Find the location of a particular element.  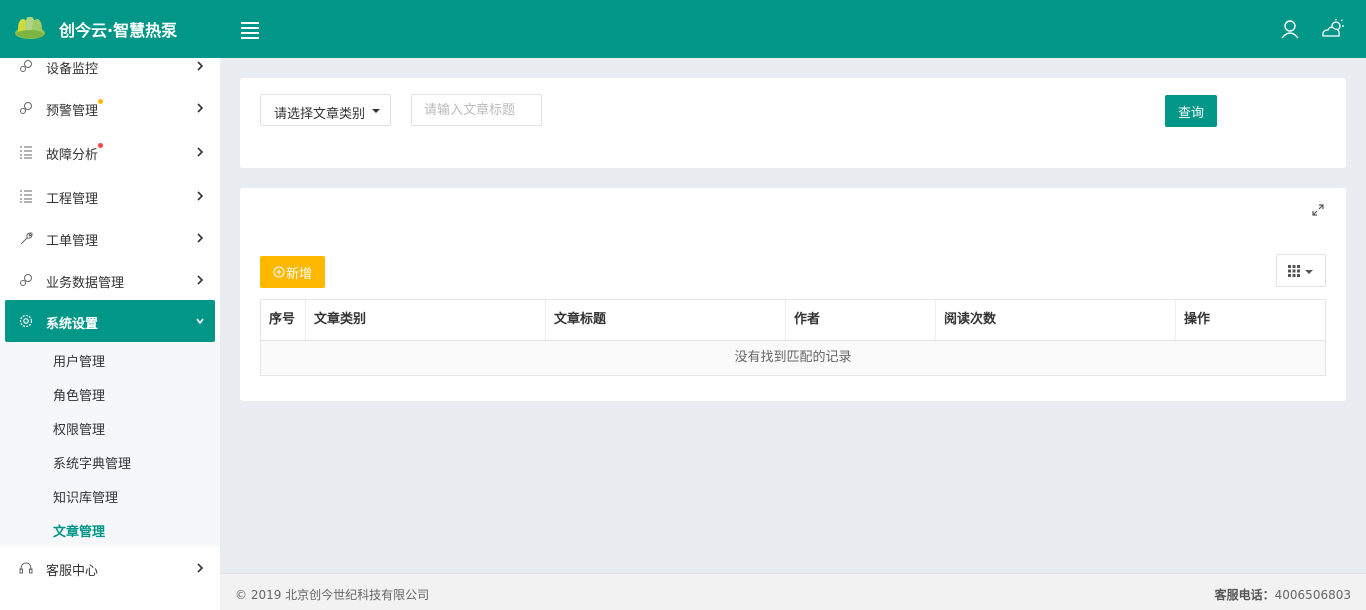

articles-table: 序号 文章类别 文章标题 作者 阅读次数 操作 没有找到匹配的记录 is located at coordinates (793, 337).